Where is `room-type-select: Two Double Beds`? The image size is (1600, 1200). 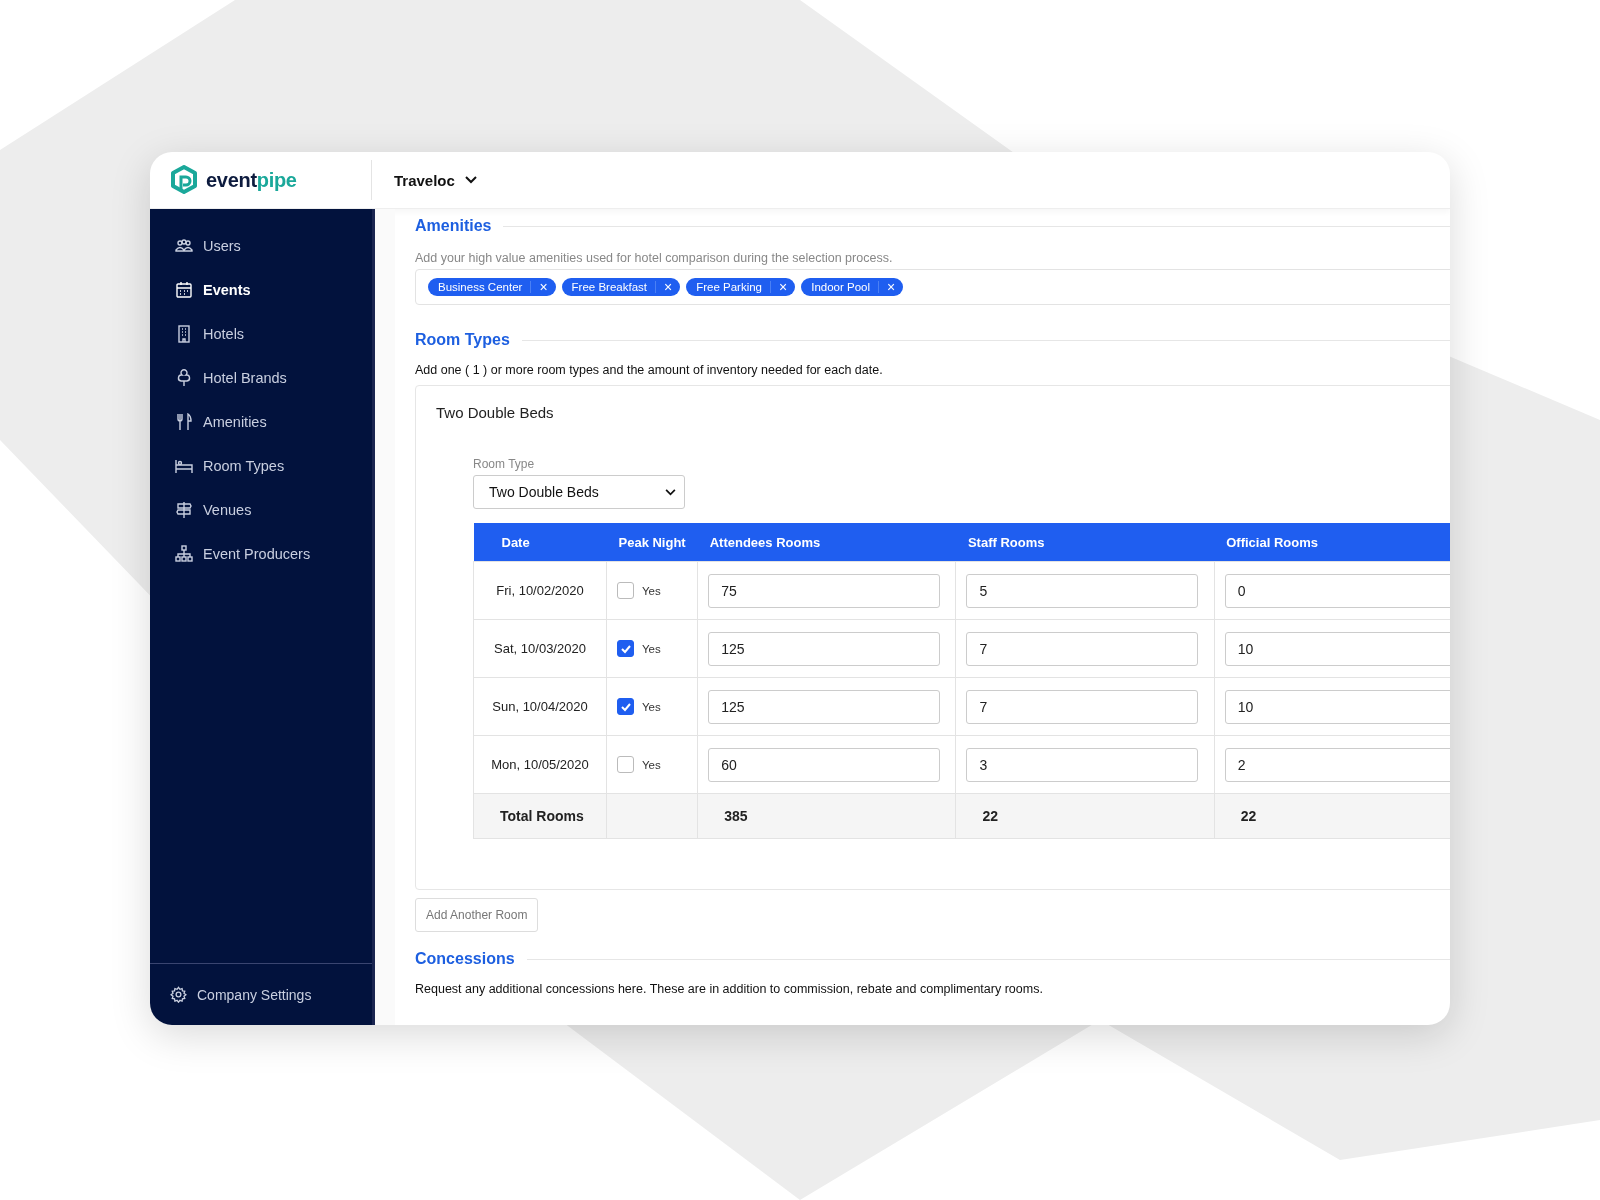
room-type-select: Two Double Beds is located at coordinates (579, 492).